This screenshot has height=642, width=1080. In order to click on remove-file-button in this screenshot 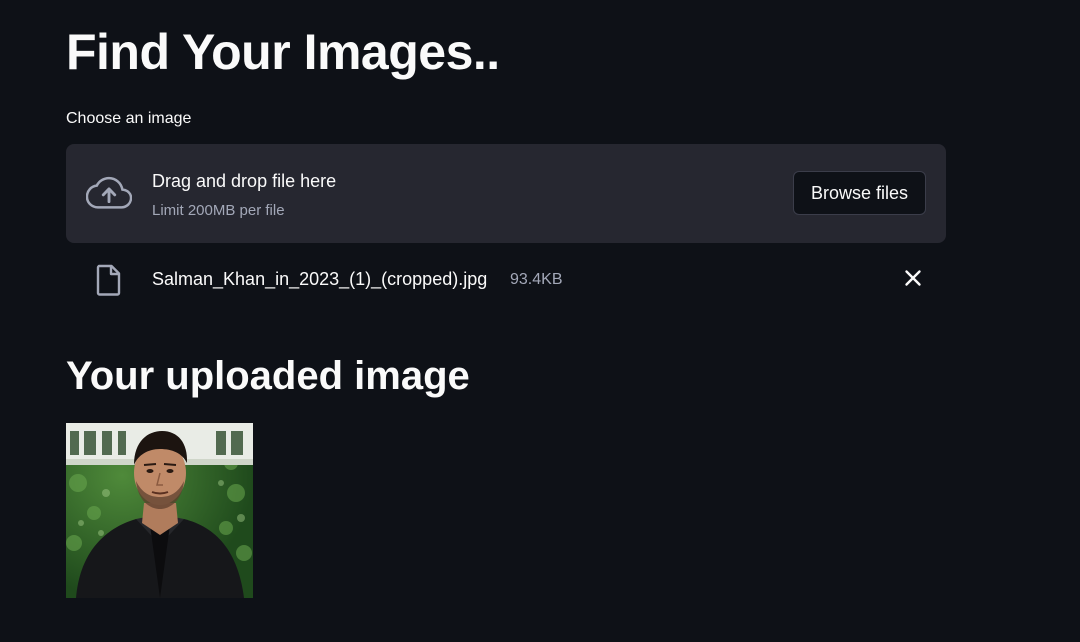, I will do `click(913, 278)`.